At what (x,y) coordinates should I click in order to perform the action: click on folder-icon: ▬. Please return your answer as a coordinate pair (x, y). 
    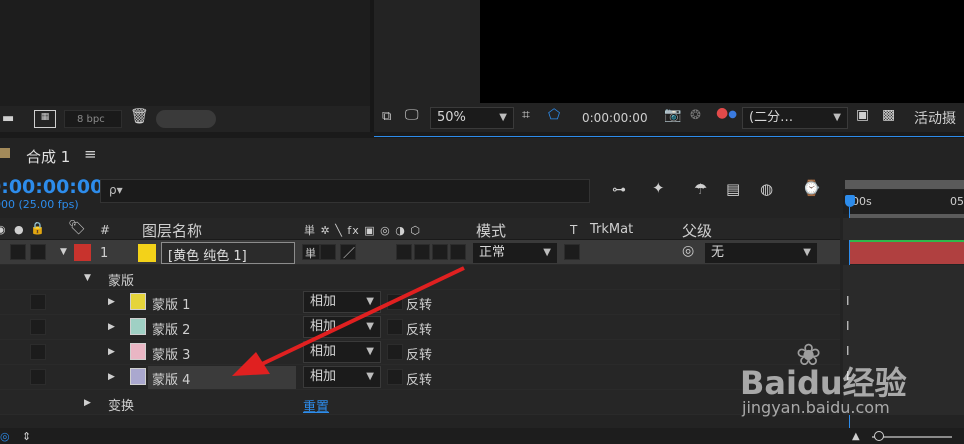
    Looking at the image, I should click on (8, 118).